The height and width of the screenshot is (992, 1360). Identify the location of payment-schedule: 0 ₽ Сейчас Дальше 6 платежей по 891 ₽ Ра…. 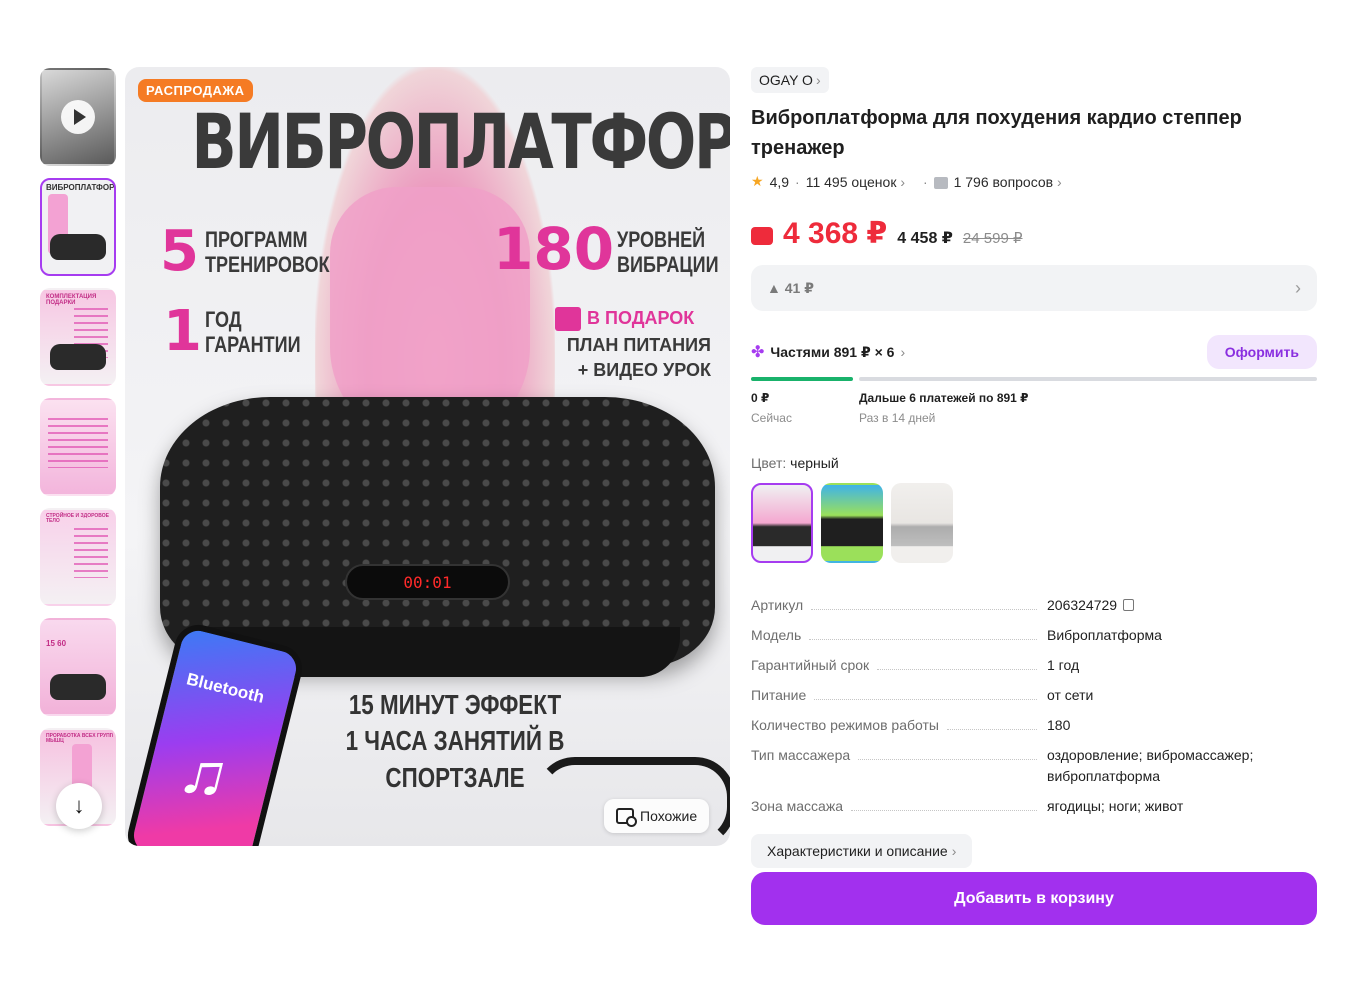
(1034, 408).